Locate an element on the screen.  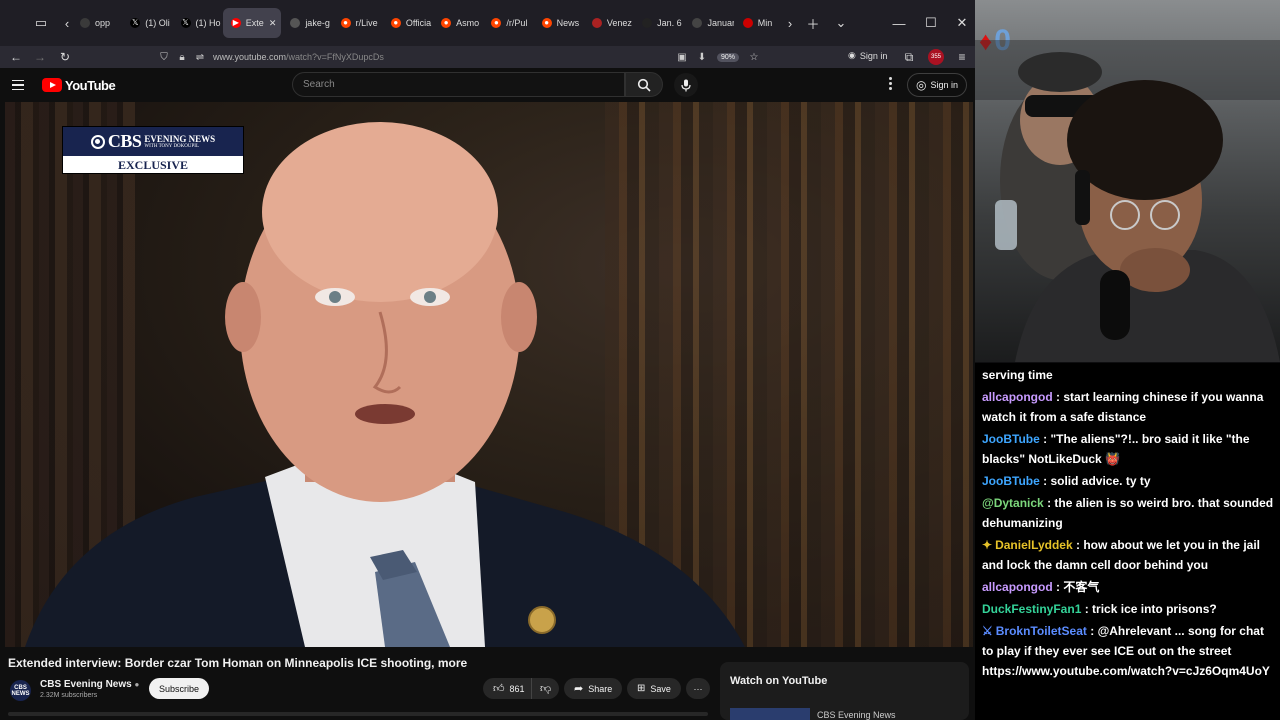
youtube-logo: YouTube is located at coordinates (79, 85).